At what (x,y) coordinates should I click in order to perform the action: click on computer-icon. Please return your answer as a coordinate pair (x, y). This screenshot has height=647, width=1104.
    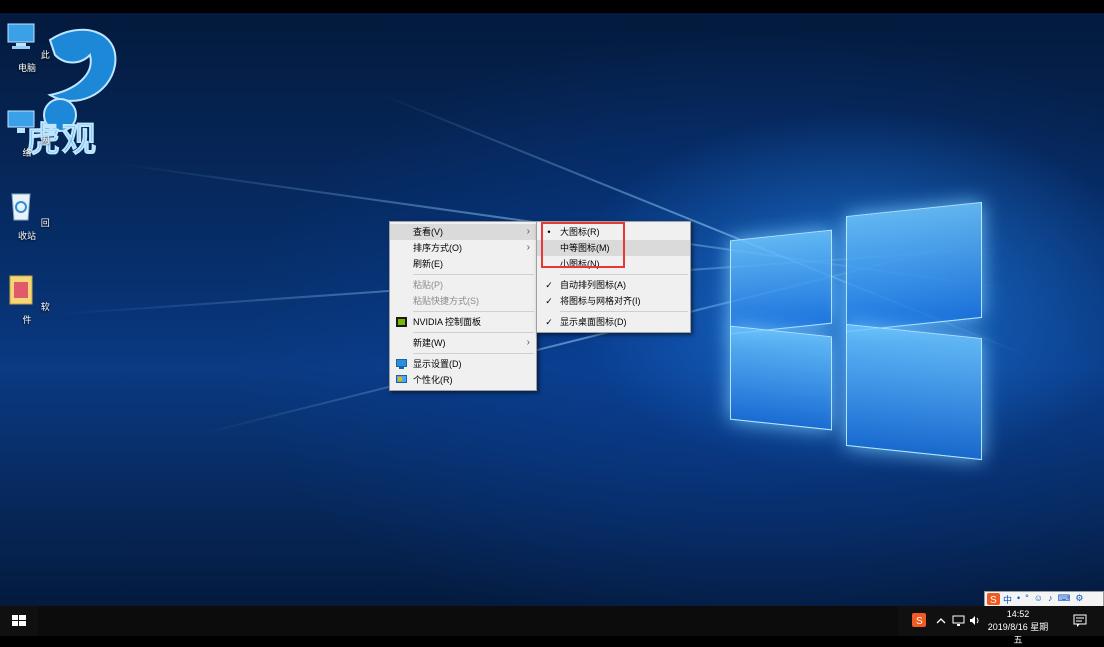
    Looking at the image, I should click on (21, 36).